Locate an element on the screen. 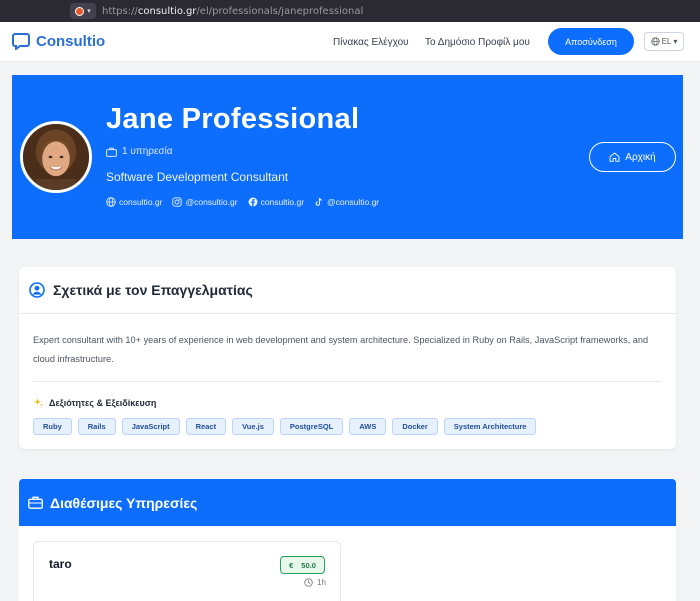  skills-heading: Δεξιότητες & Εξειδίκευση is located at coordinates (94, 402).